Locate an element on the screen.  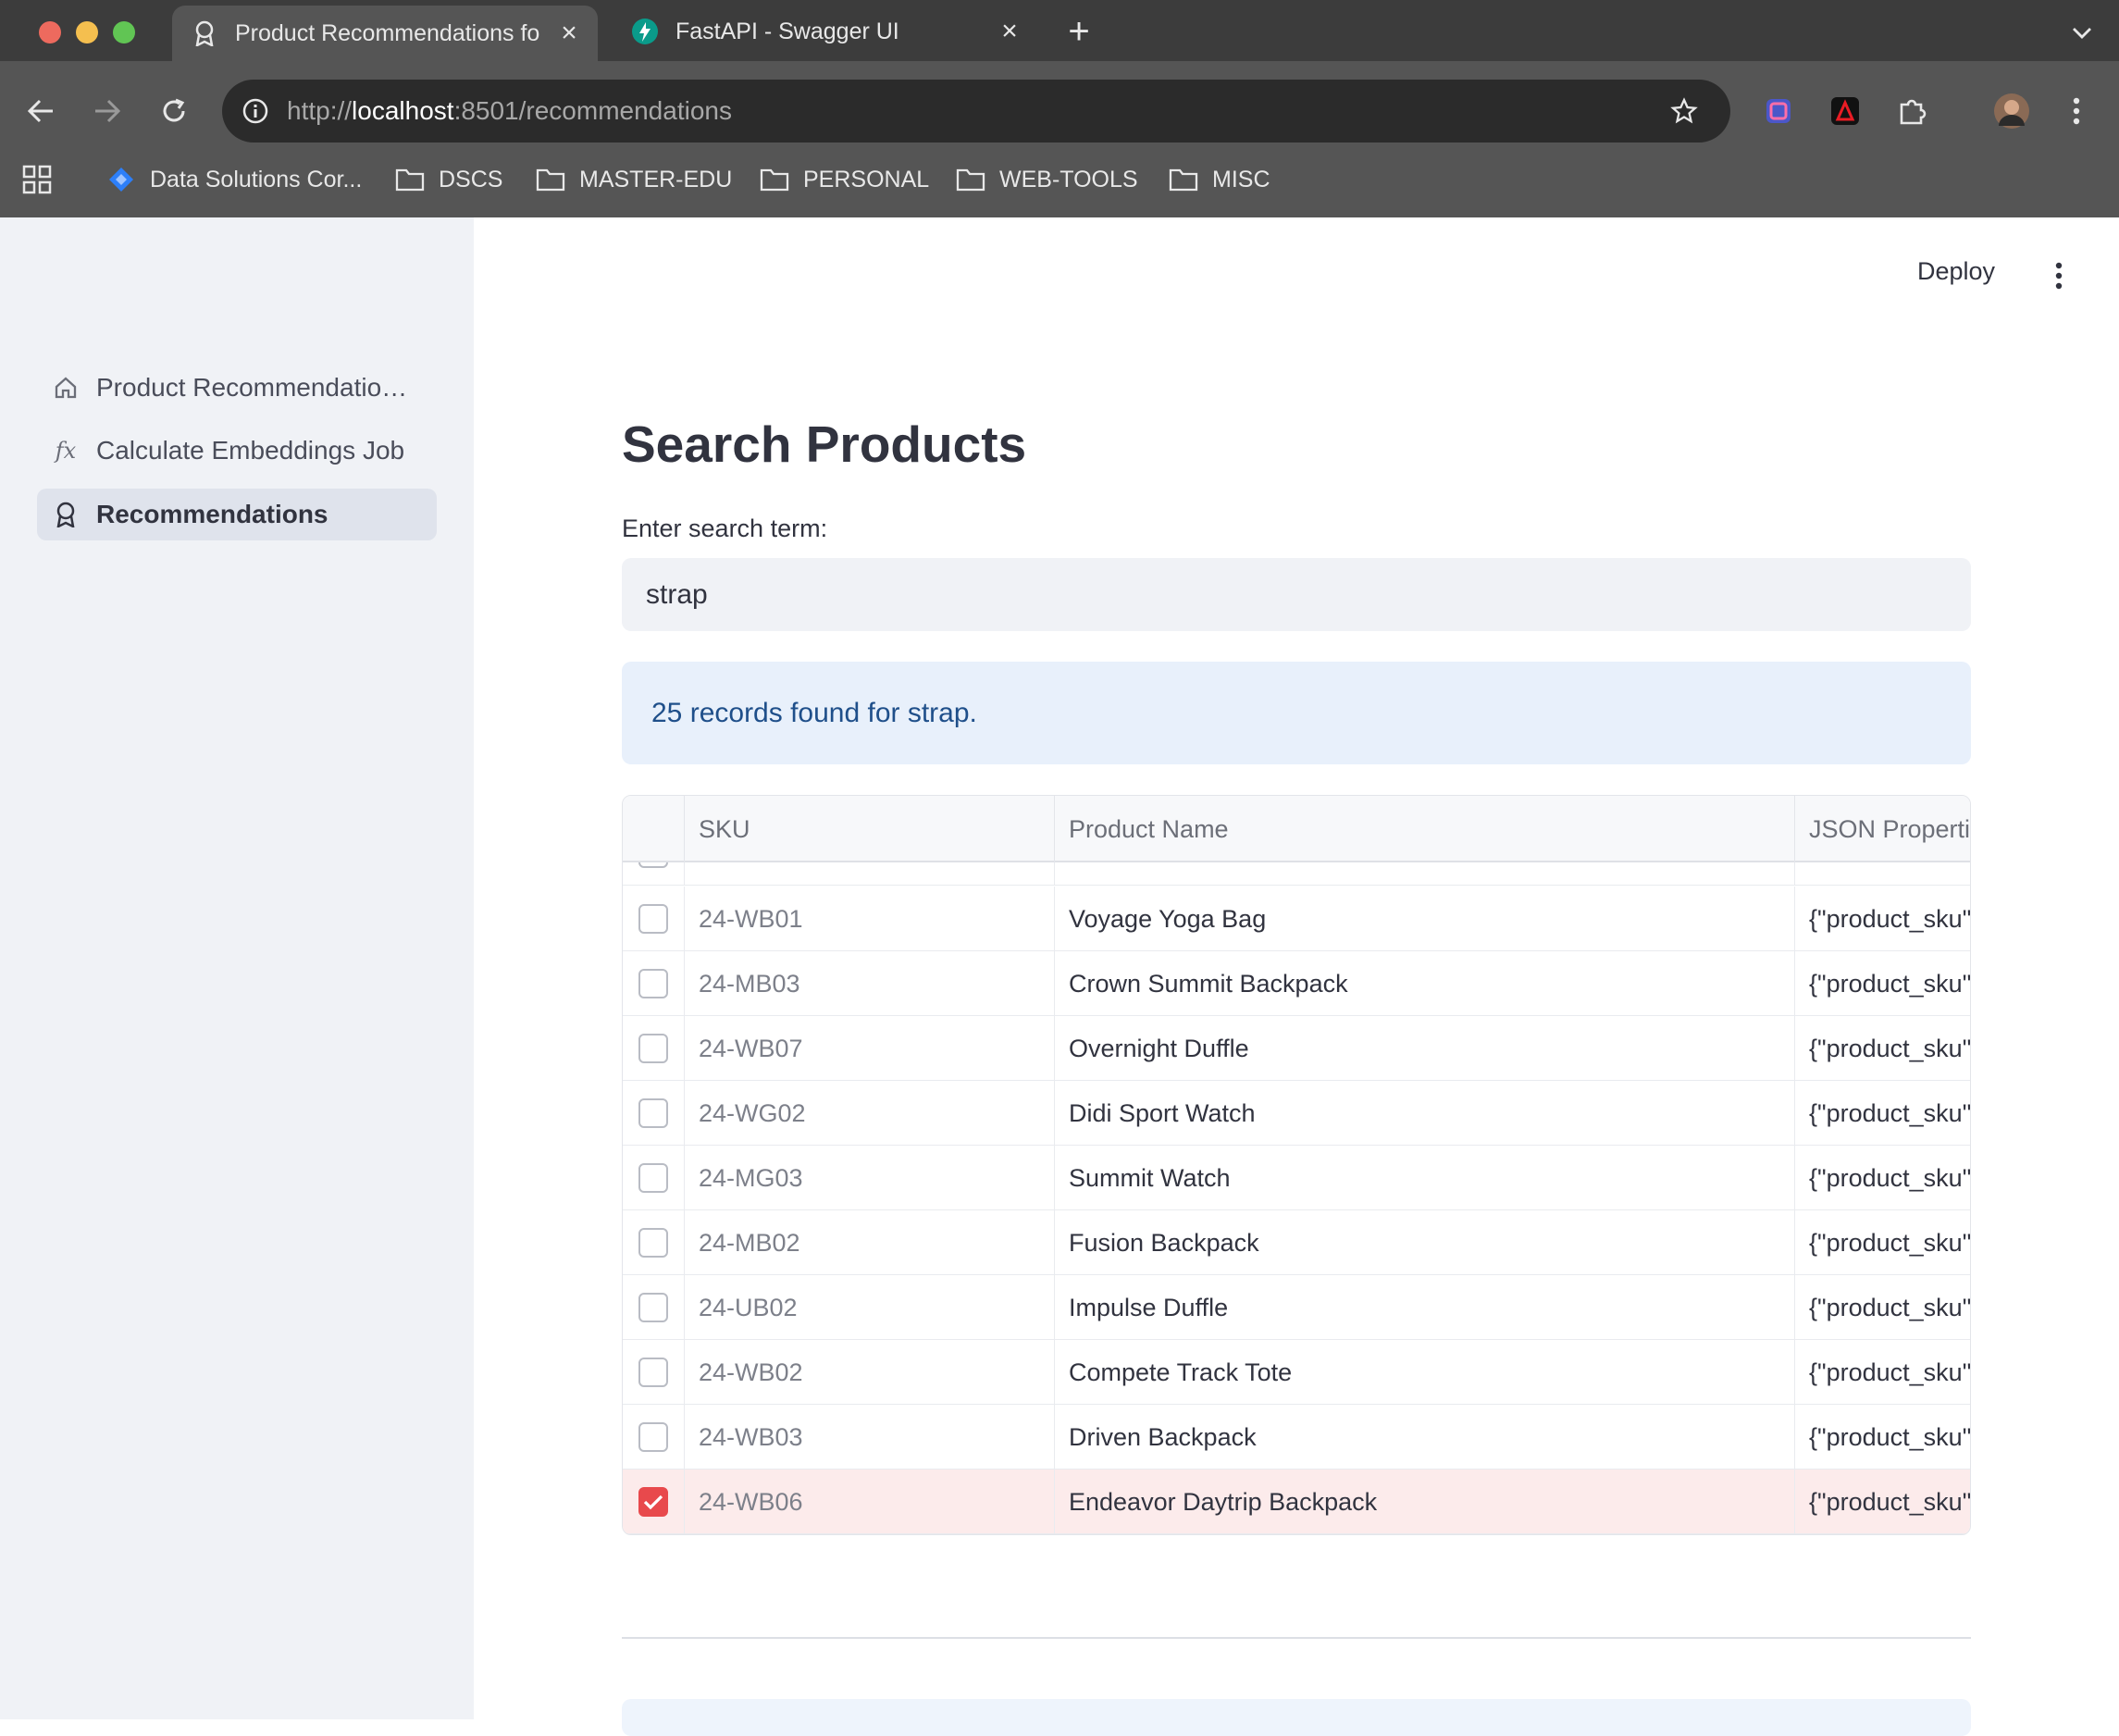
info-icon is located at coordinates (255, 111).